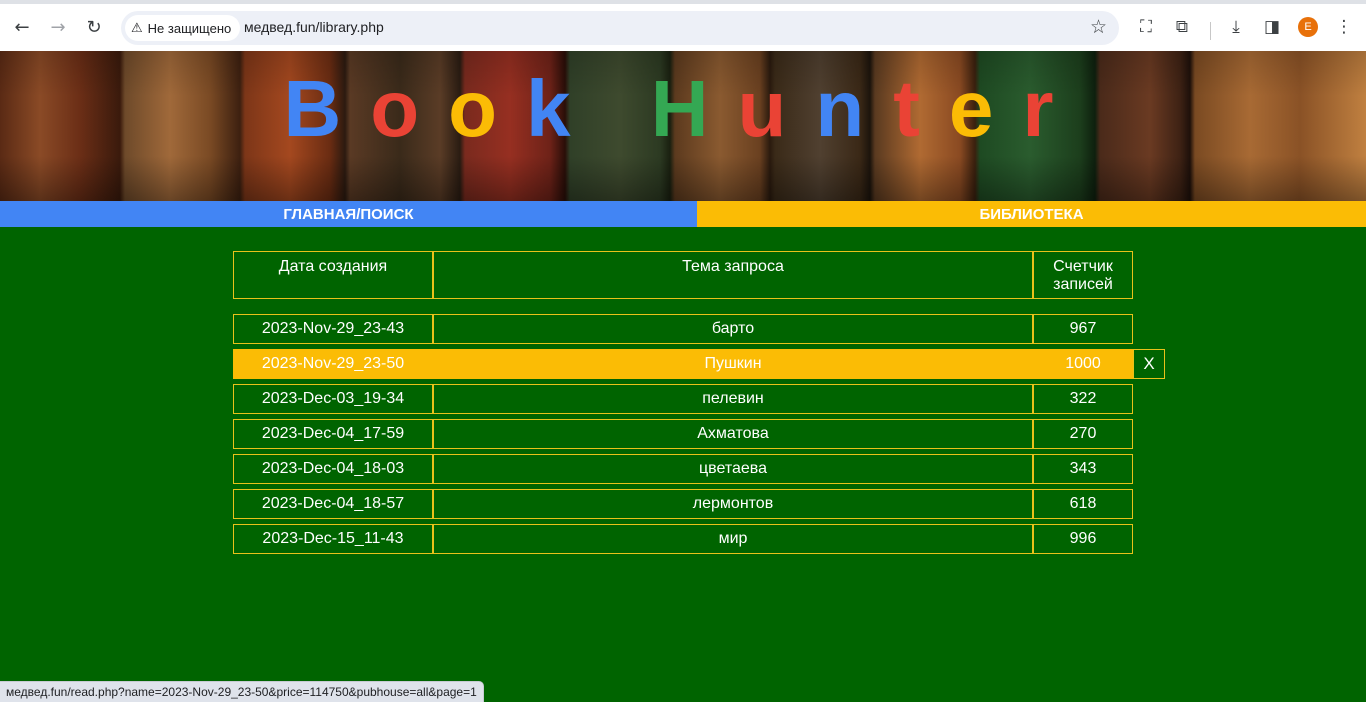 The height and width of the screenshot is (702, 1366). I want to click on profile-avatar: E, so click(1308, 27).